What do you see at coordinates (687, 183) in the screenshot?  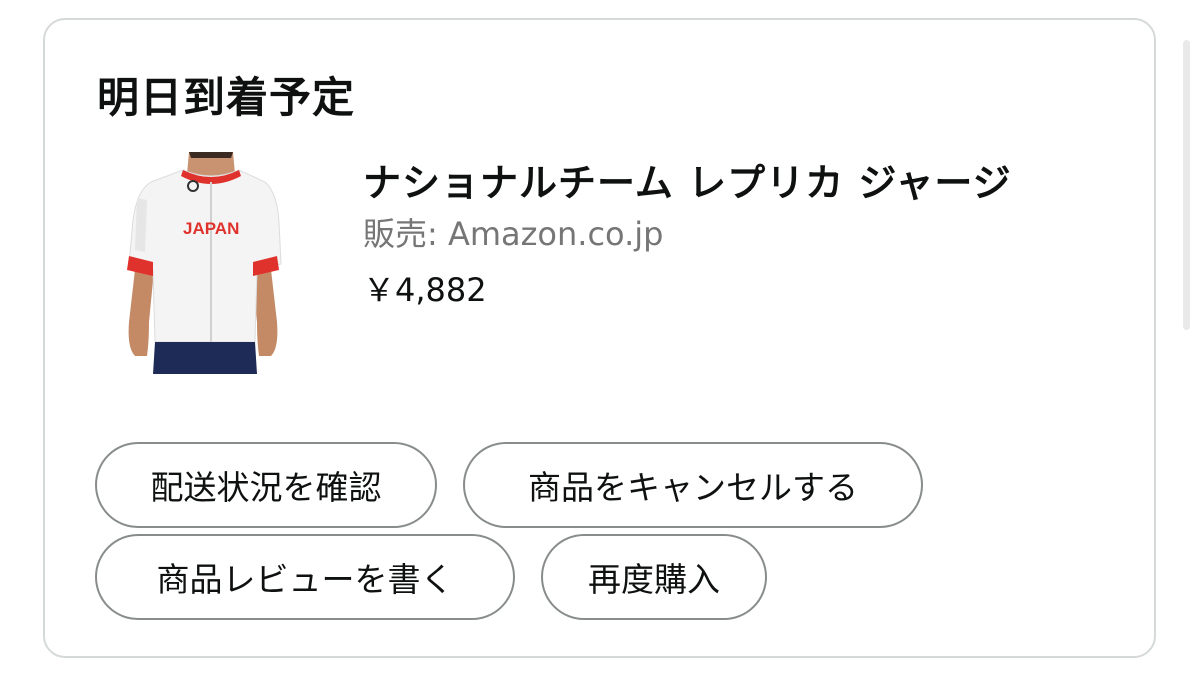 I see `product-title: ナショナルチーム レプリカ ジャージ` at bounding box center [687, 183].